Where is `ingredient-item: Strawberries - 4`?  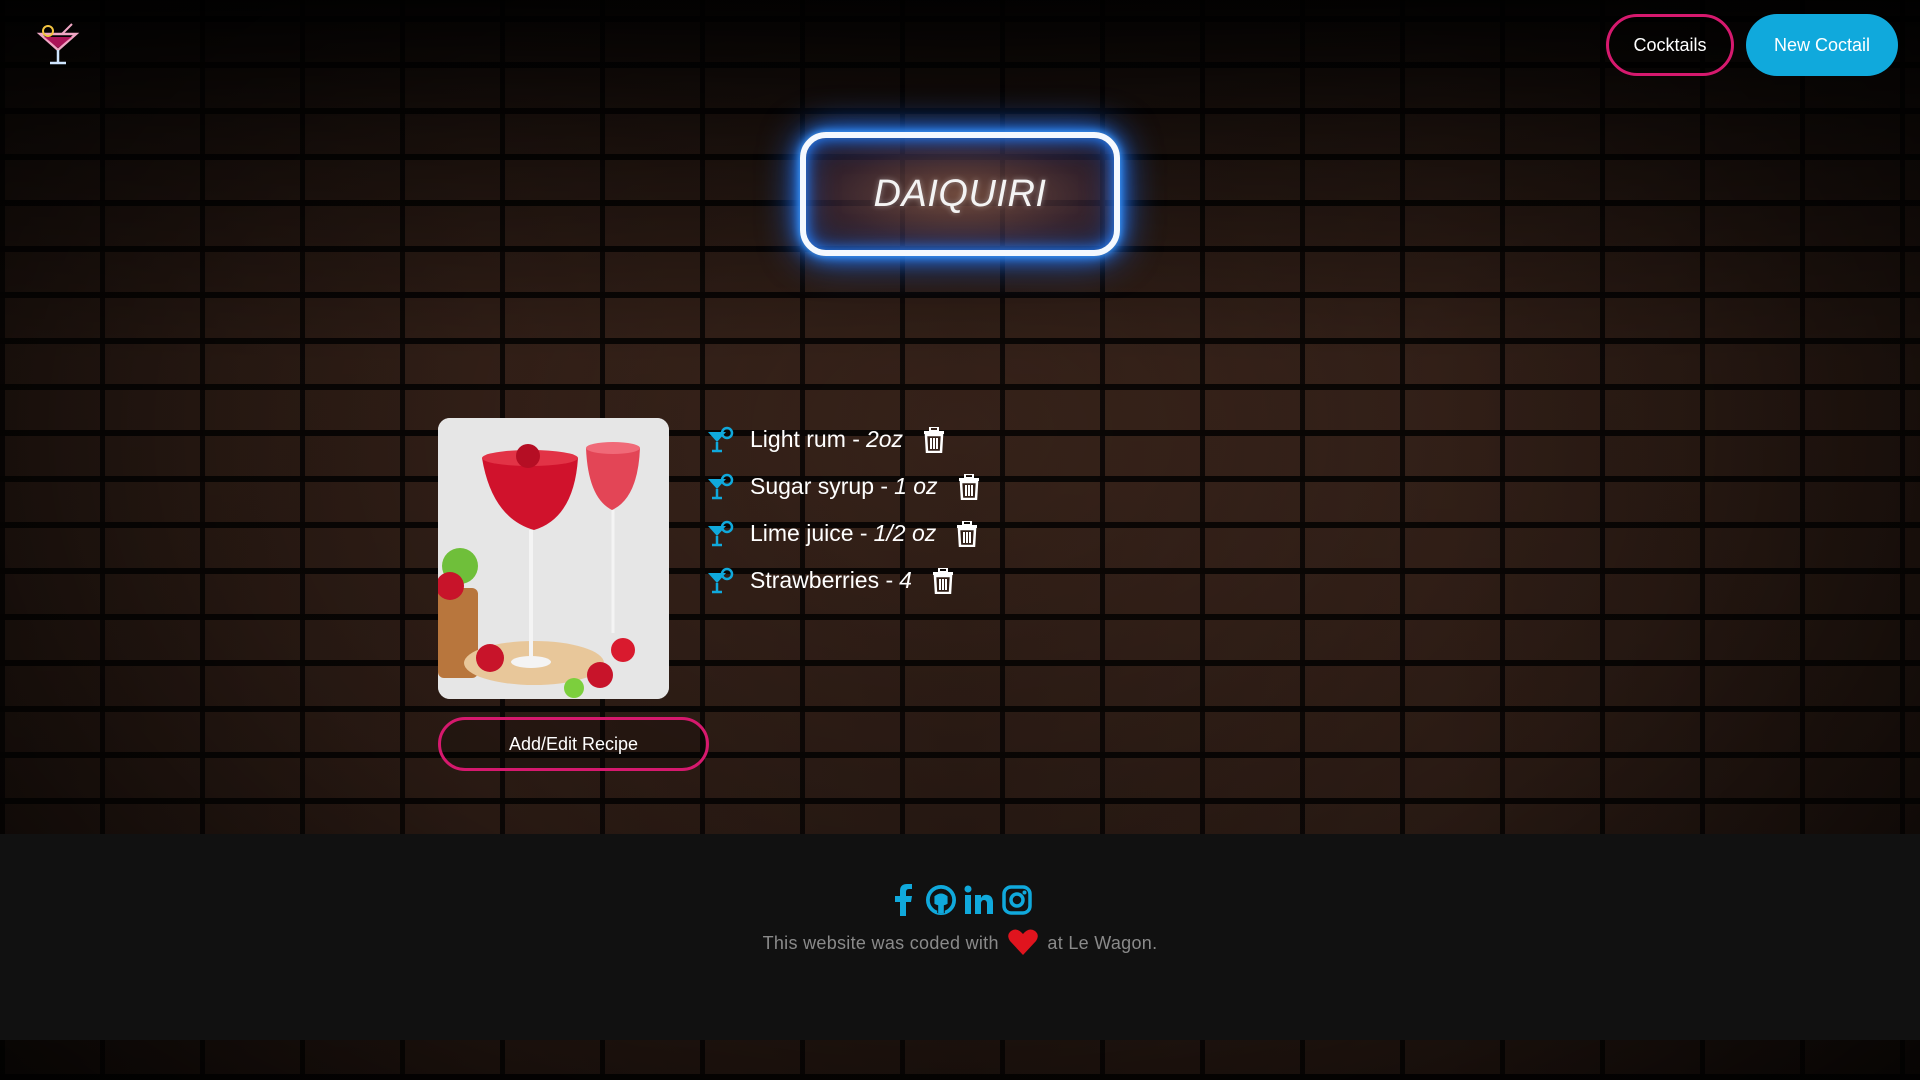 ingredient-item: Strawberries - 4 is located at coordinates (843, 580).